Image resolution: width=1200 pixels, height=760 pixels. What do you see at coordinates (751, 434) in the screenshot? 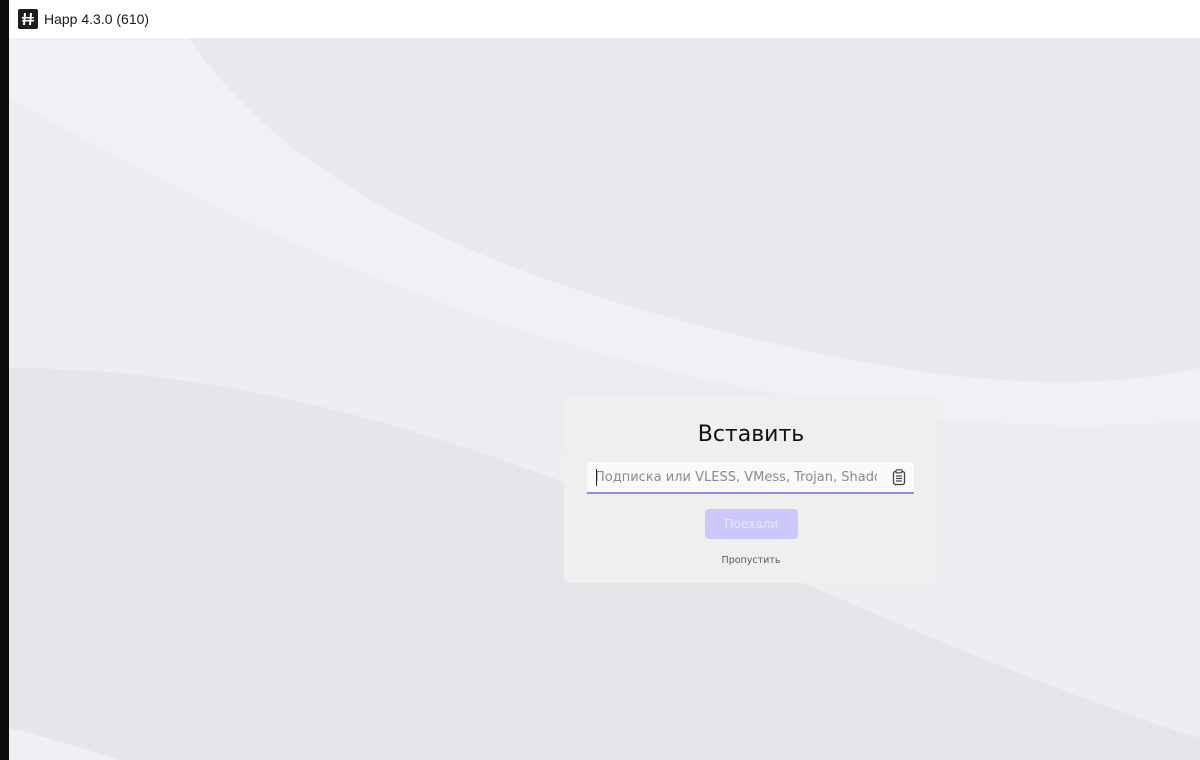
I see `dialog-title: Вставить` at bounding box center [751, 434].